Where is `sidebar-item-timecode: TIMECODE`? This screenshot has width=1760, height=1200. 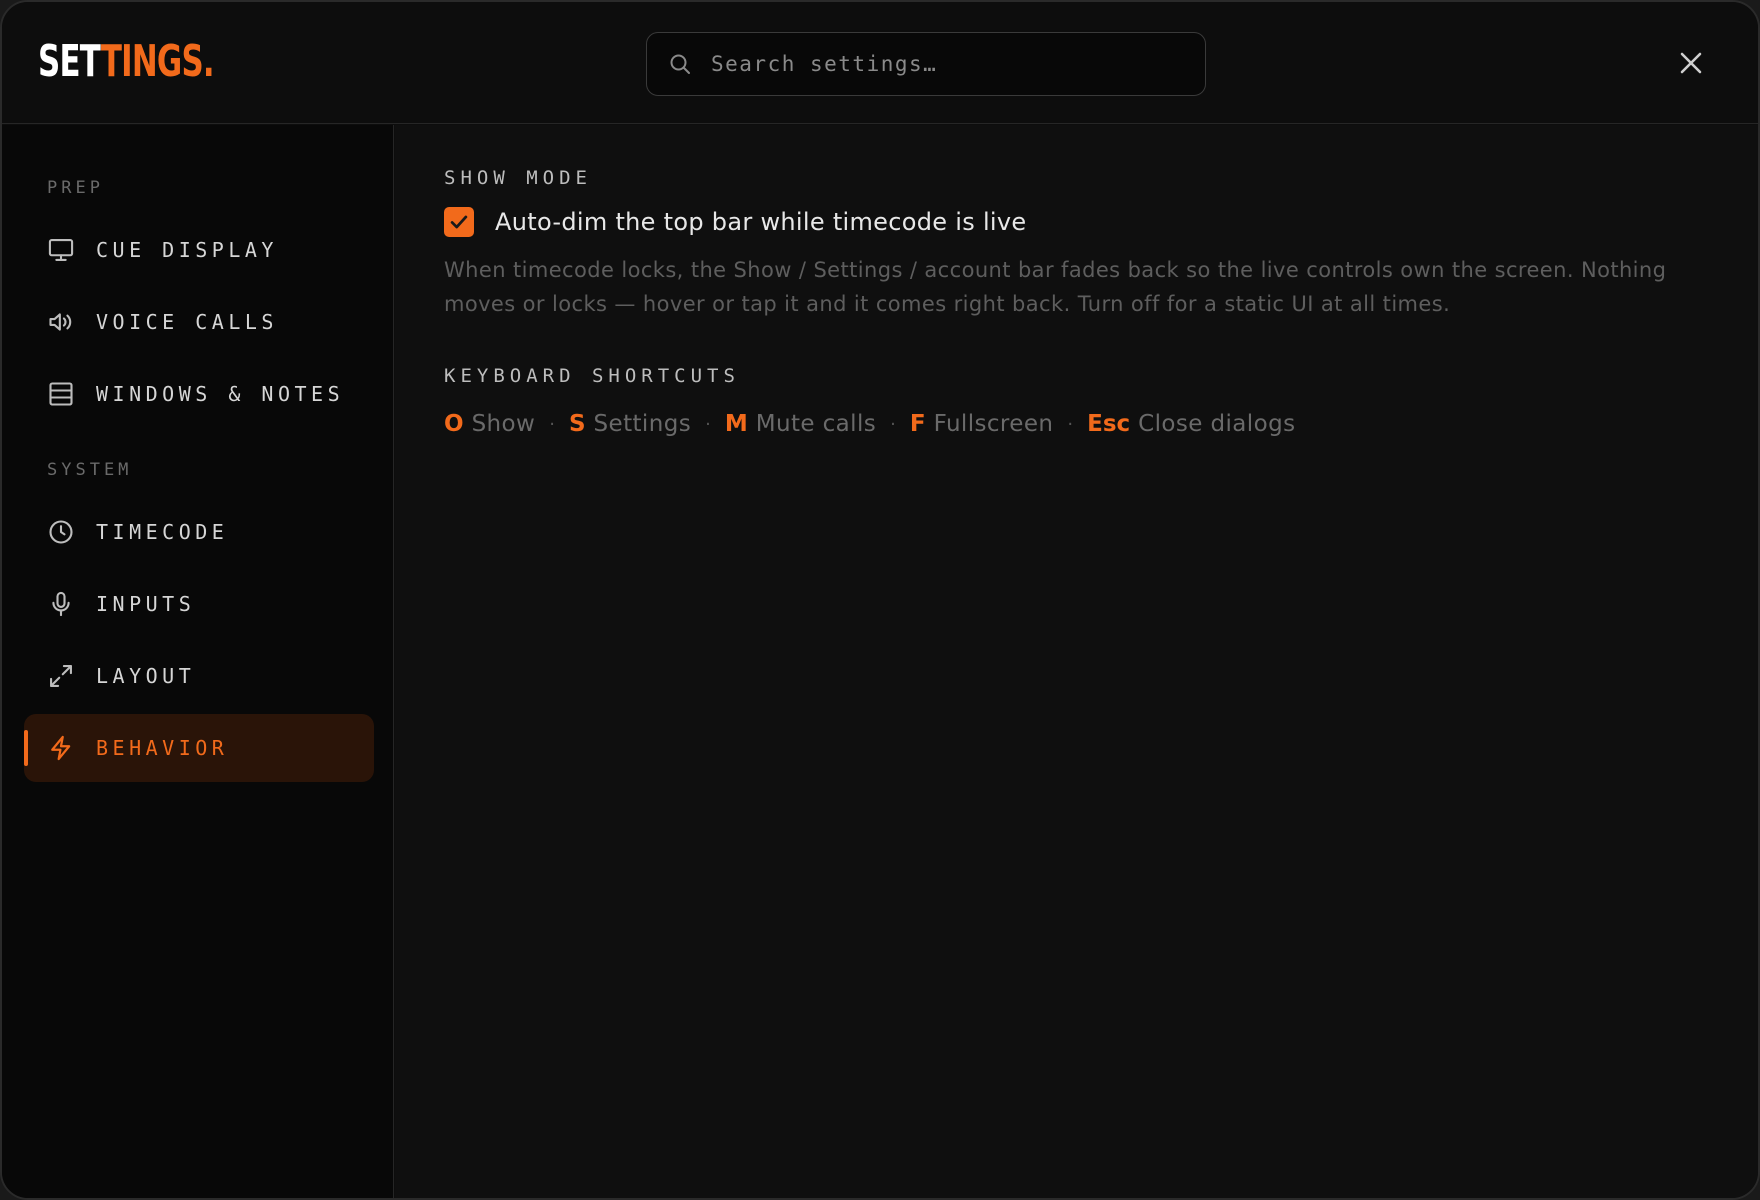 sidebar-item-timecode: TIMECODE is located at coordinates (199, 532).